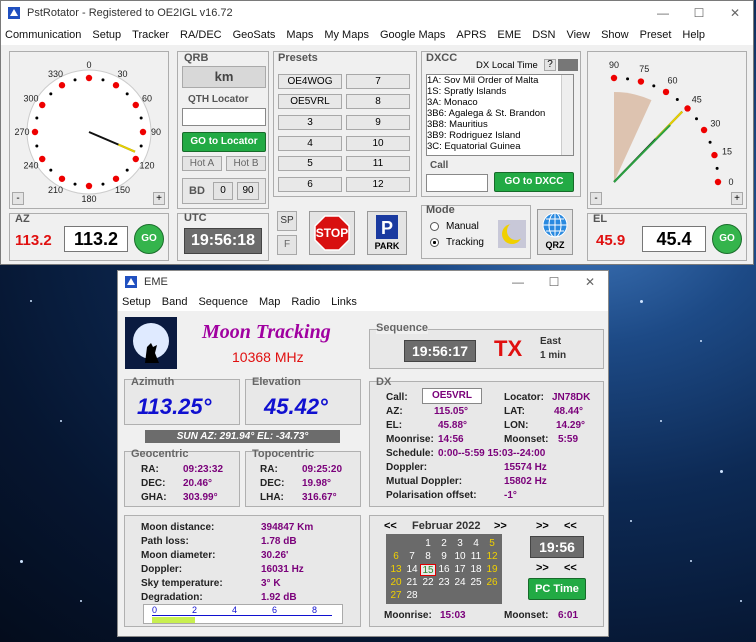  I want to click on dxcc-item: 3B6: Agalega & St. Brandon, so click(500, 113).